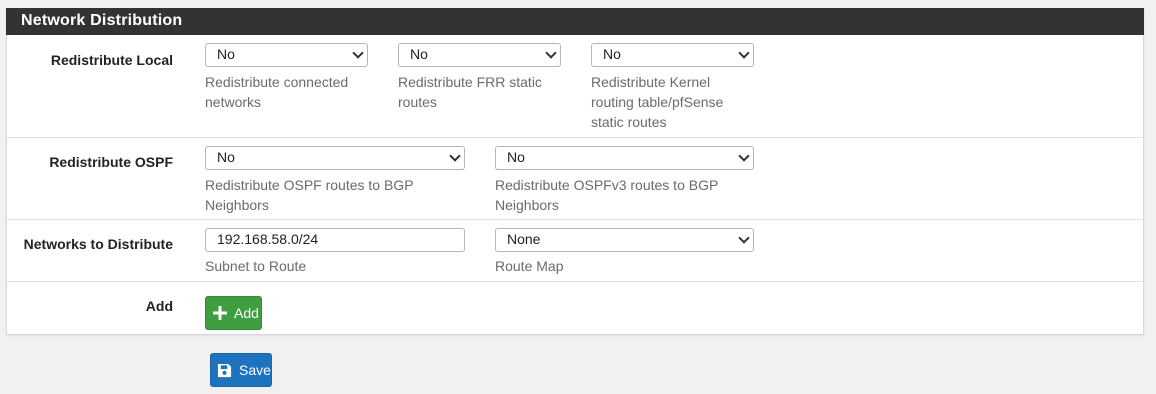 This screenshot has width=1156, height=394. I want to click on help-subnet: Subnet to Route, so click(256, 266).